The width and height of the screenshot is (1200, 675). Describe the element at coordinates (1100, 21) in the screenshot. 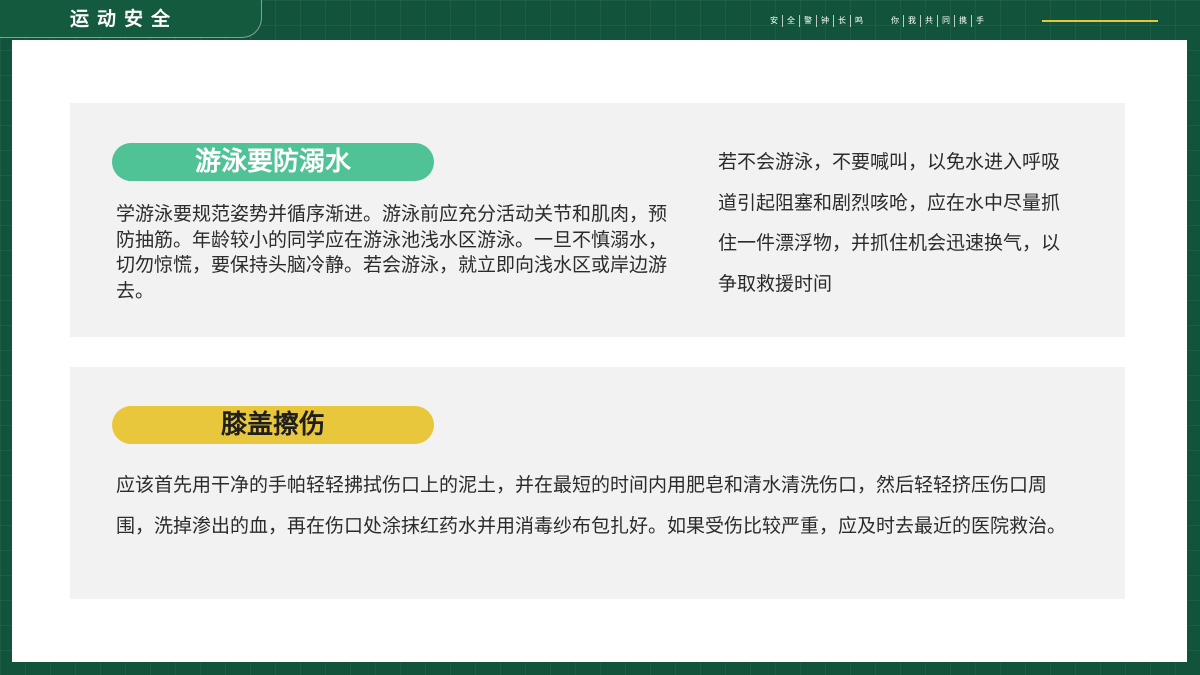

I see `slogan-divider-line` at that location.